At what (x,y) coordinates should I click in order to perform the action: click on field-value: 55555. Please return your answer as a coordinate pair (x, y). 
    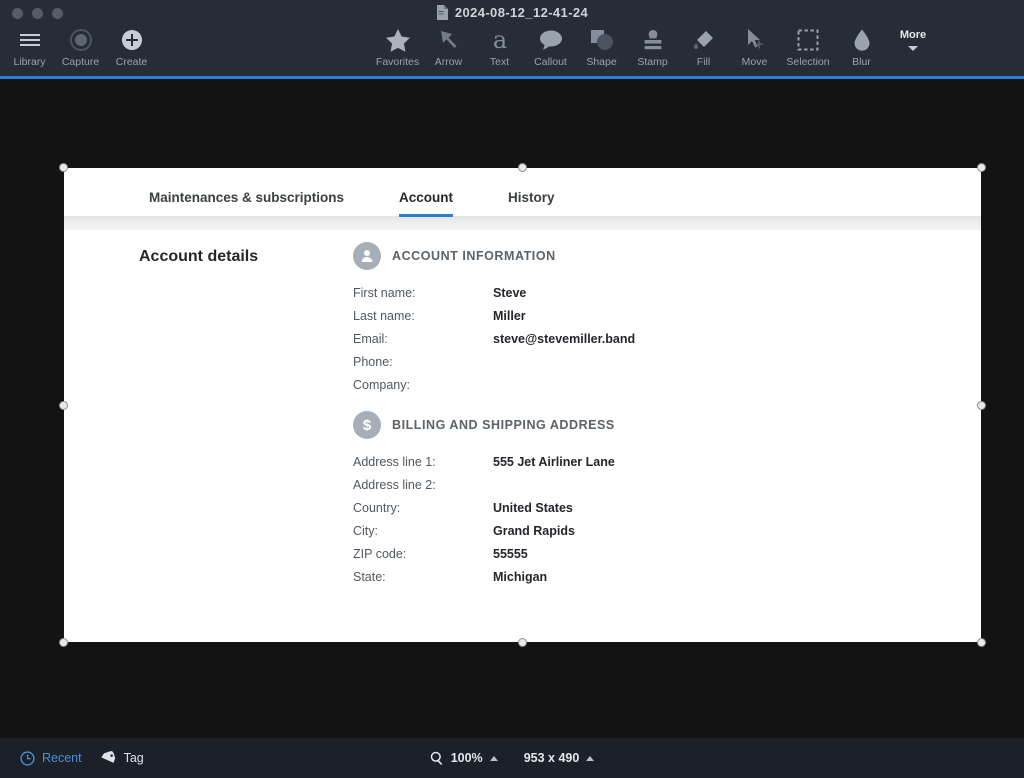
    Looking at the image, I should click on (510, 554).